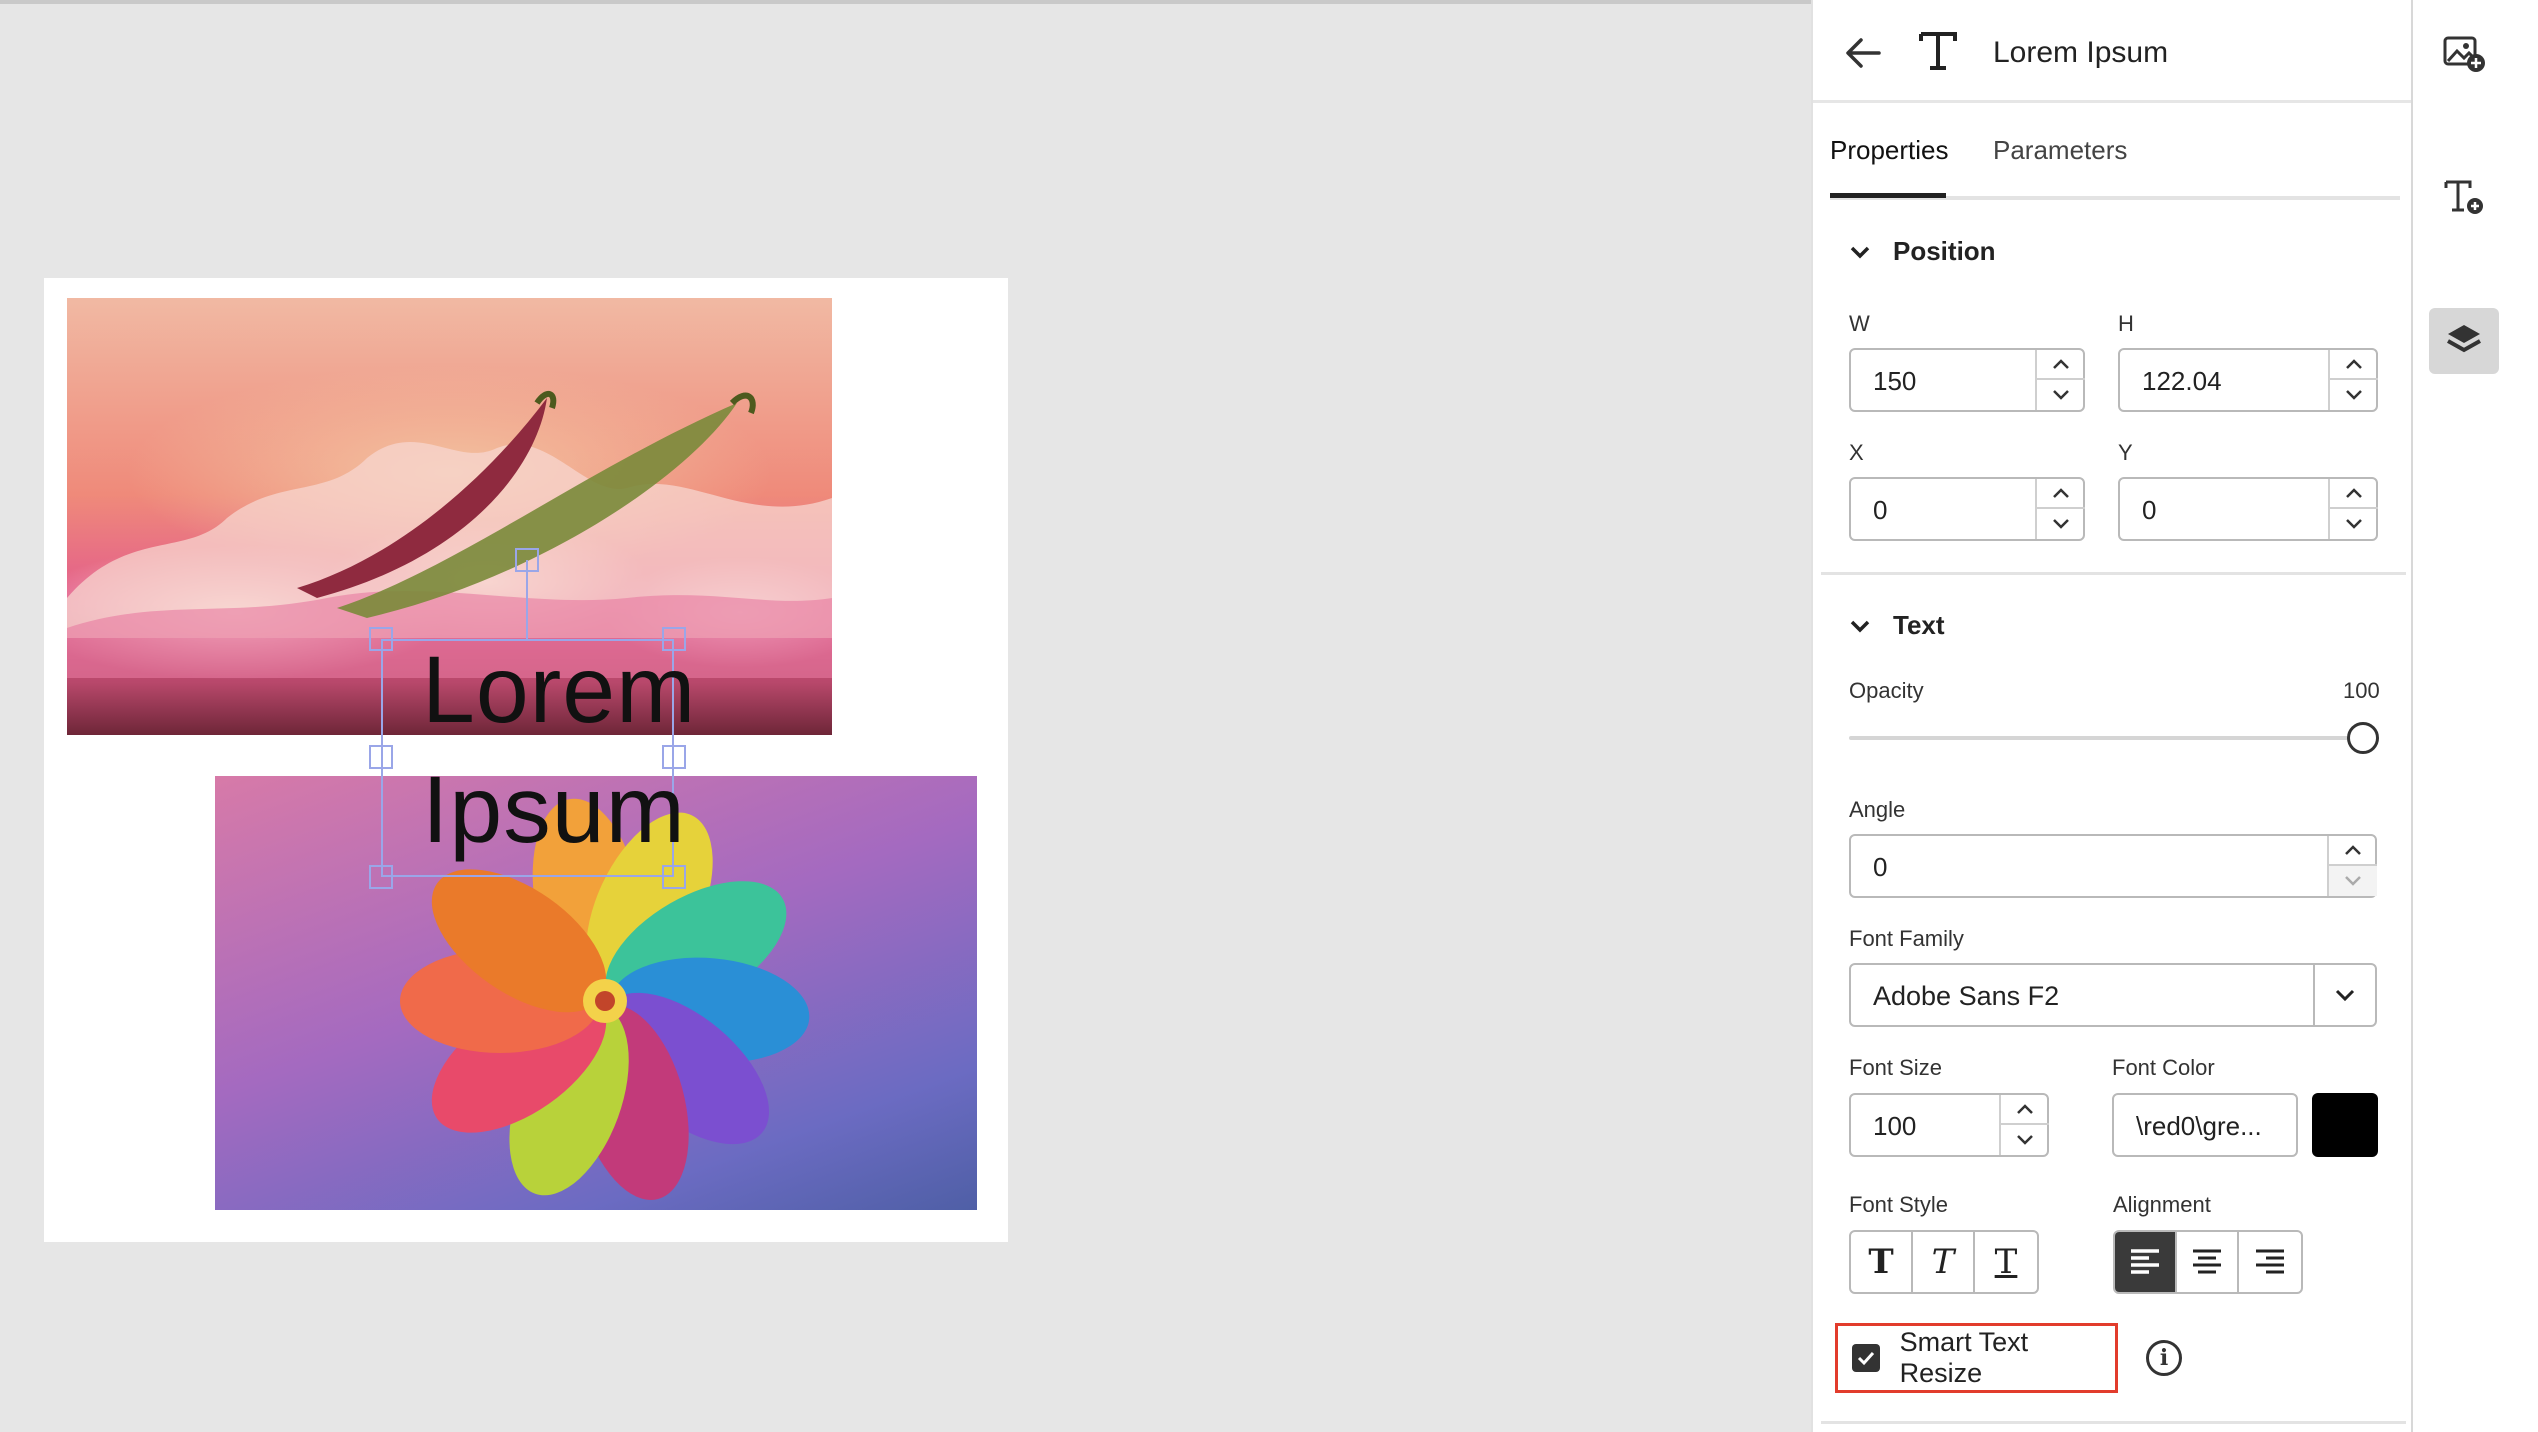 The image size is (2538, 1432). What do you see at coordinates (2208, 1262) in the screenshot?
I see `align-center-button` at bounding box center [2208, 1262].